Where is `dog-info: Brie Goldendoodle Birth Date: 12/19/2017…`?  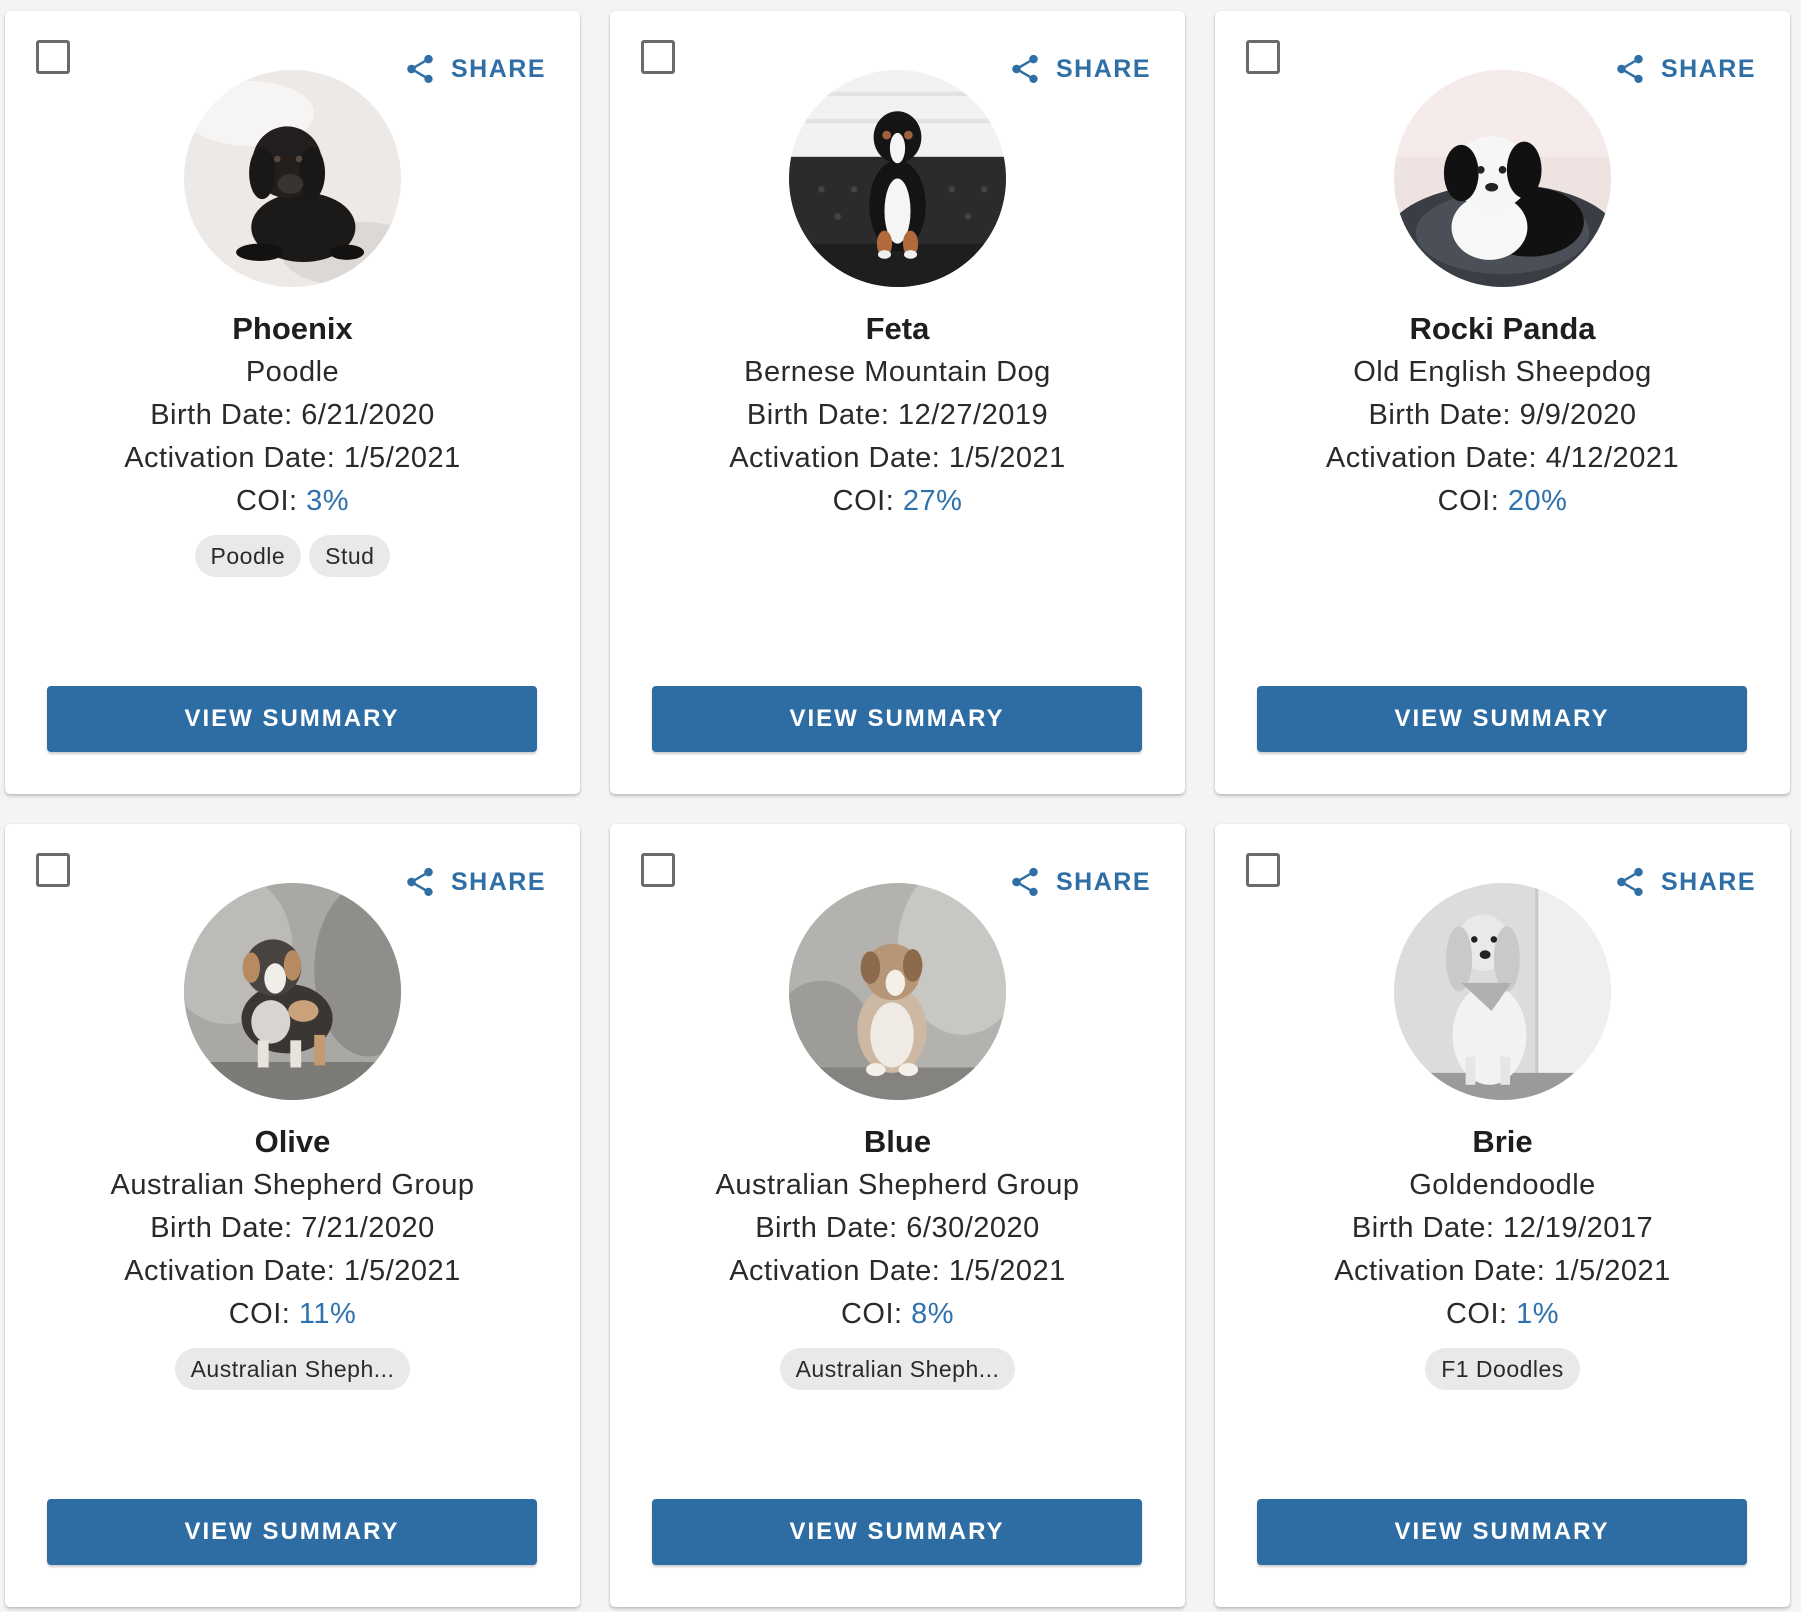
dog-info: Brie Goldendoodle Birth Date: 12/19/2017… is located at coordinates (1502, 1255).